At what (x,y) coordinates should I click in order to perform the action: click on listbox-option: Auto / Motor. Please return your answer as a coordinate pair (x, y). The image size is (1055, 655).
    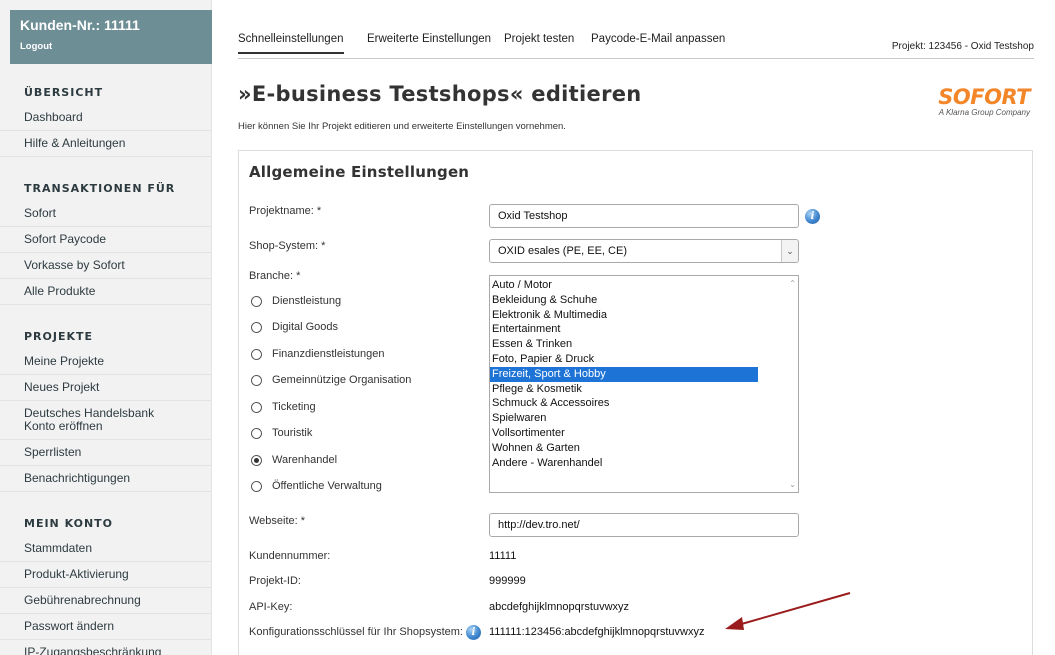
    Looking at the image, I should click on (624, 285).